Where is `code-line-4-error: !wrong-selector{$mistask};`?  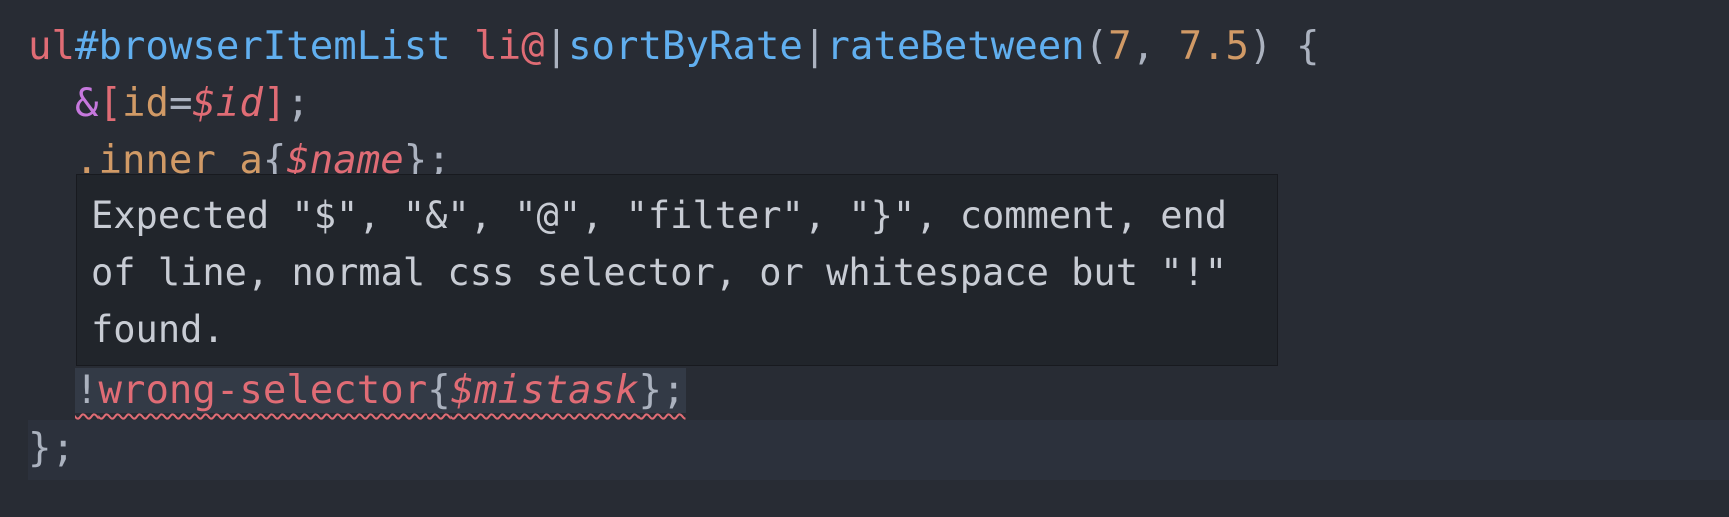 code-line-4-error: !wrong-selector{$mistask}; is located at coordinates (380, 390).